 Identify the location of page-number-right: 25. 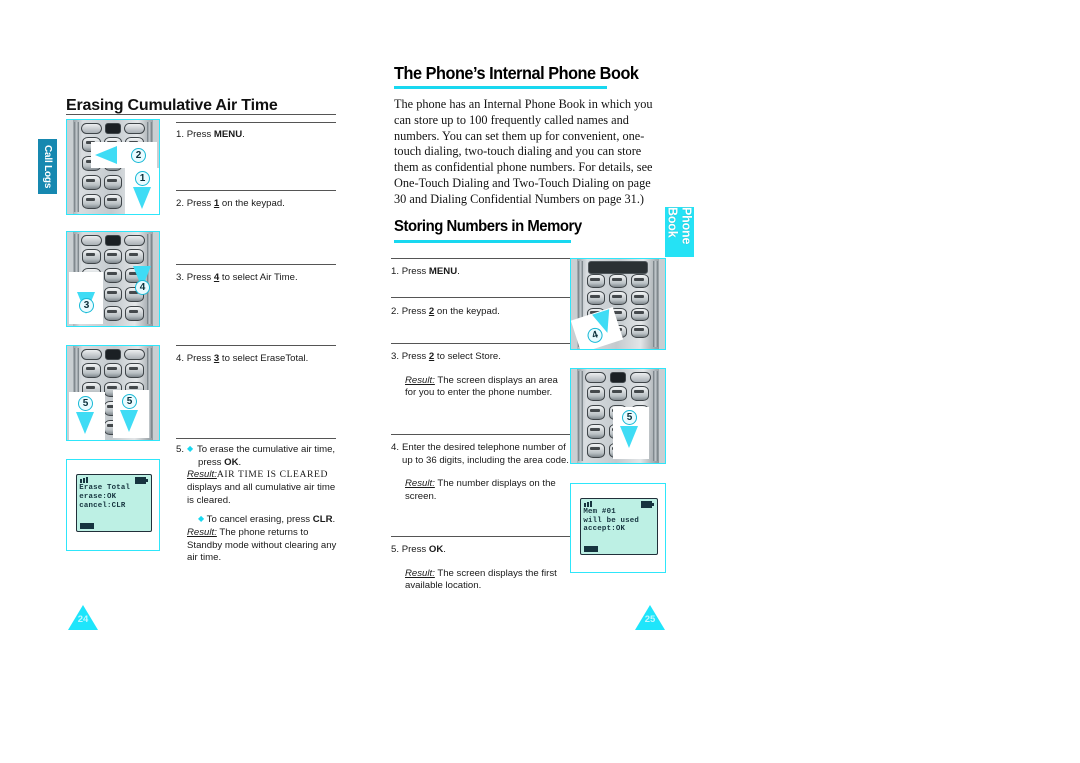
(650, 618).